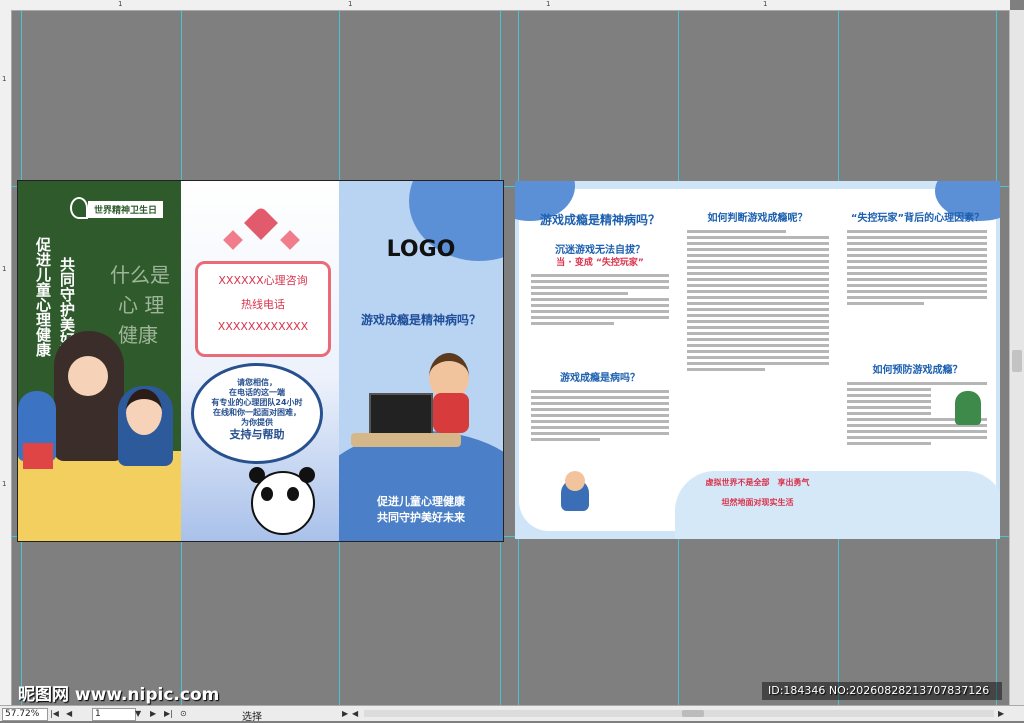 This screenshot has height=723, width=1024. Describe the element at coordinates (25, 714) in the screenshot. I see `zoom-field: 57.72%` at that location.